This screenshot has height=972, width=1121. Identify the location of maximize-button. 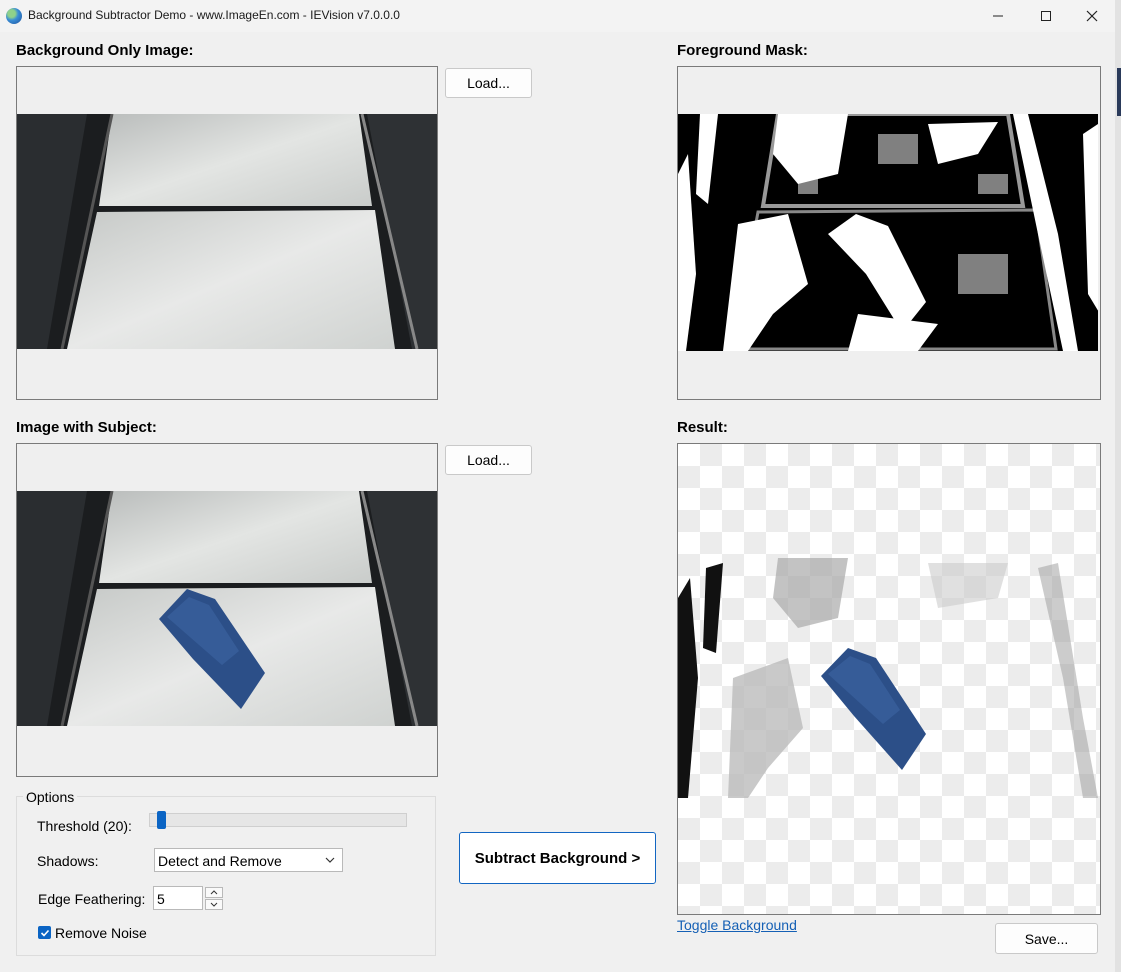
(1046, 16).